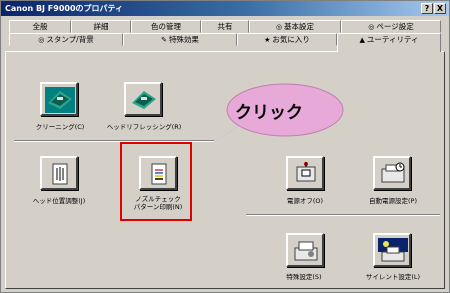  I want to click on tab-label: 共有, so click(225, 26).